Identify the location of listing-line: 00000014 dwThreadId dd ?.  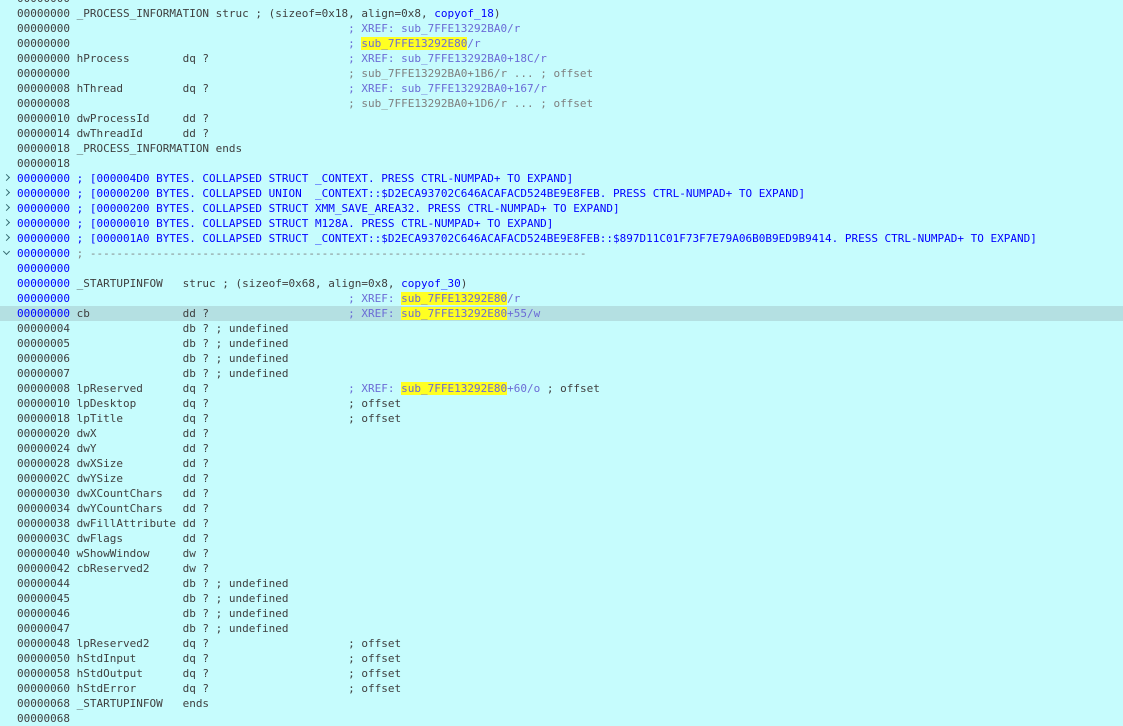
(561, 133).